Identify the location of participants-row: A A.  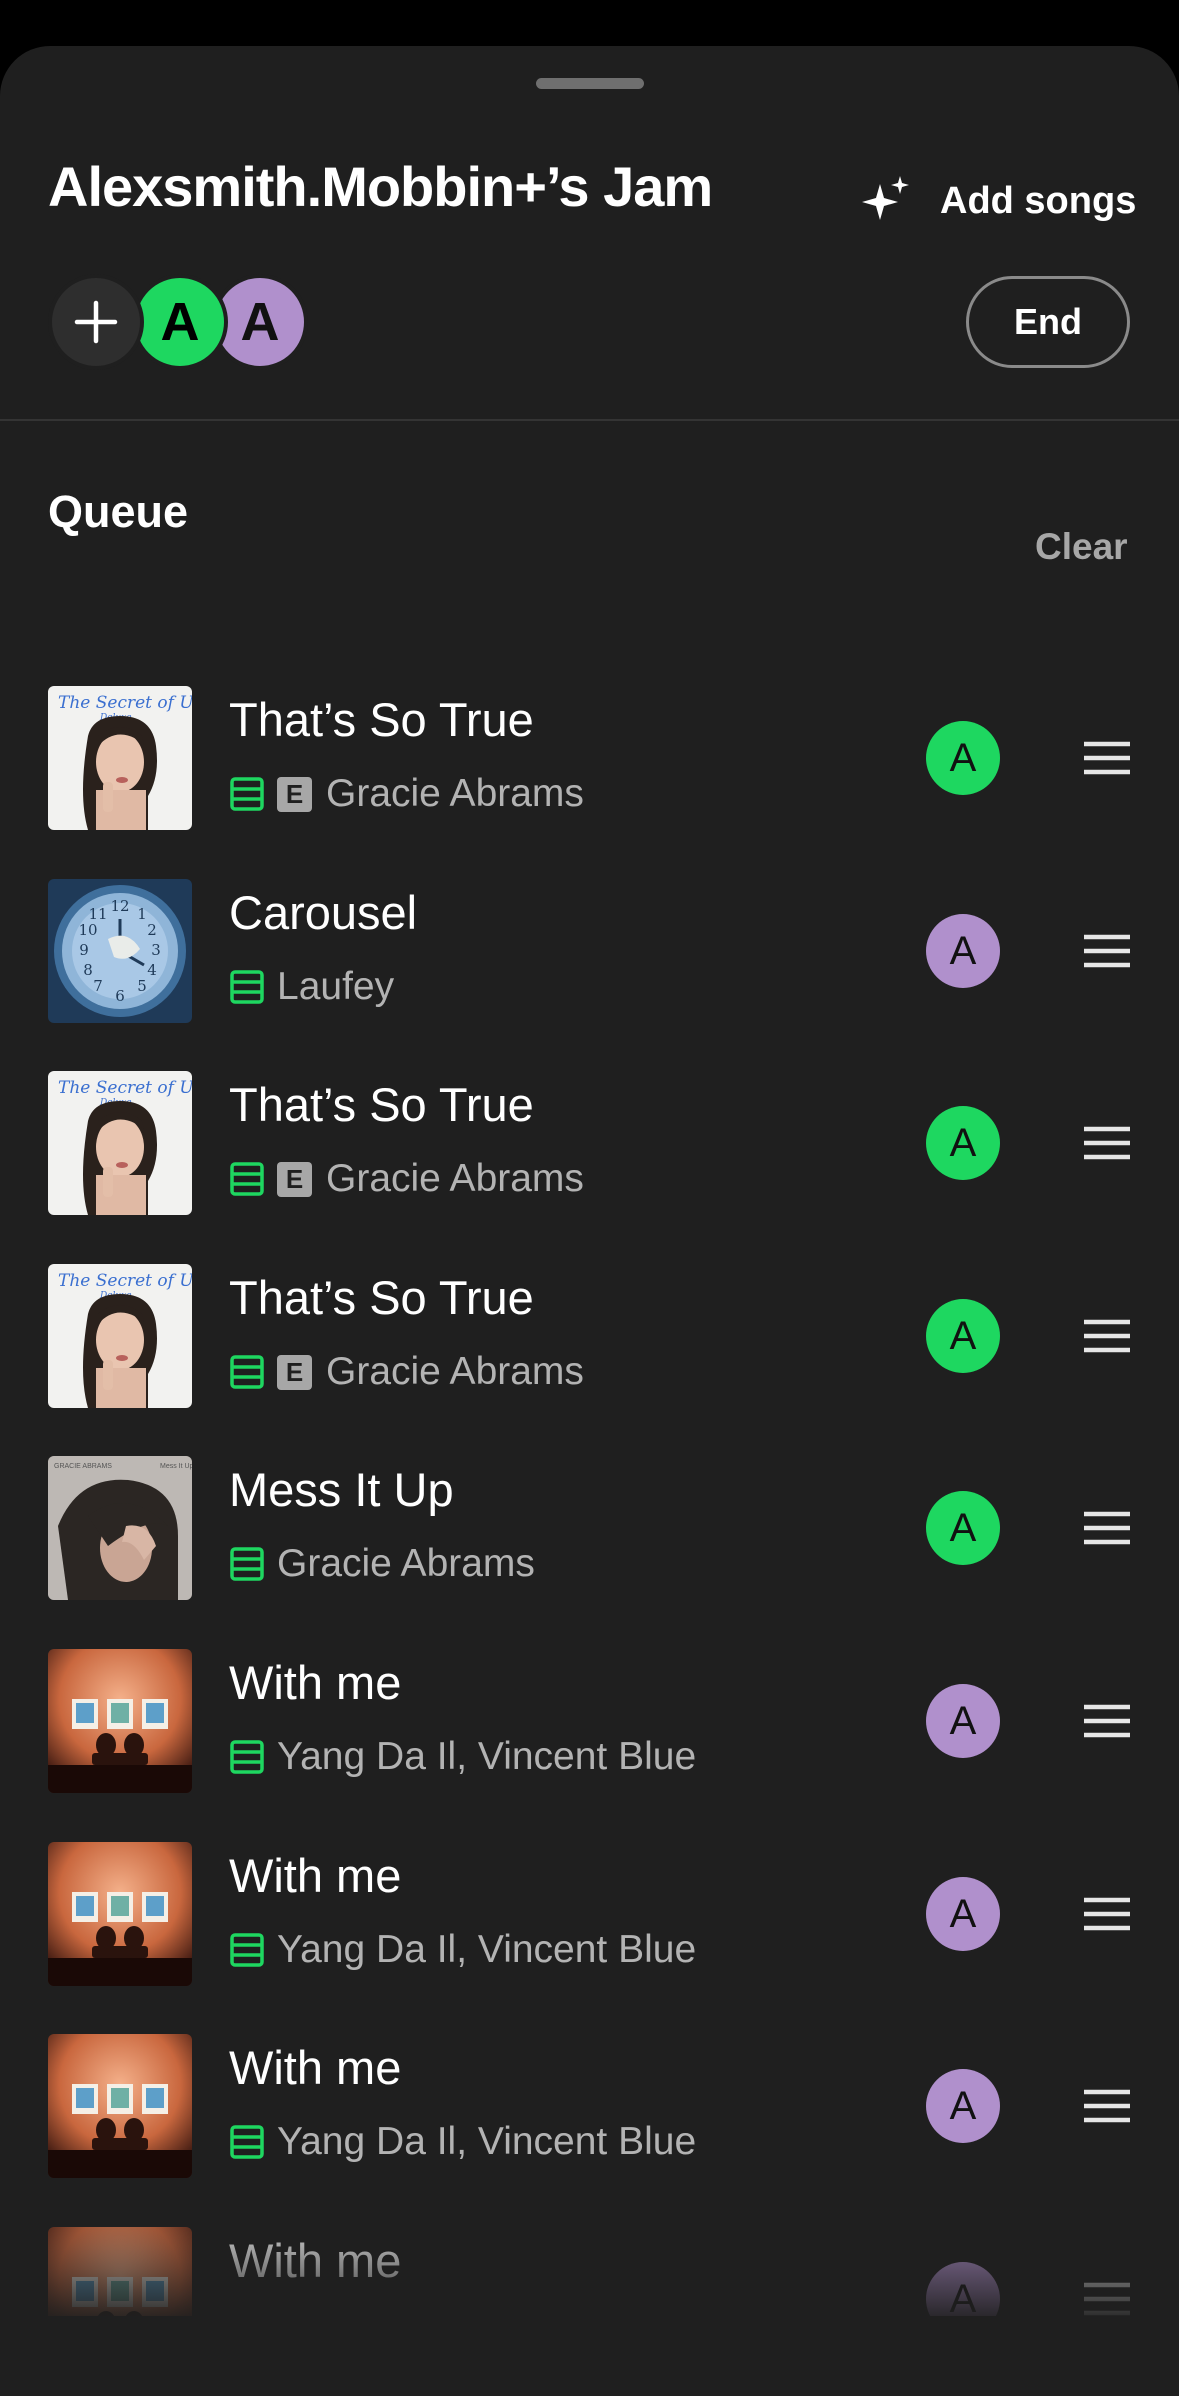
(198, 322).